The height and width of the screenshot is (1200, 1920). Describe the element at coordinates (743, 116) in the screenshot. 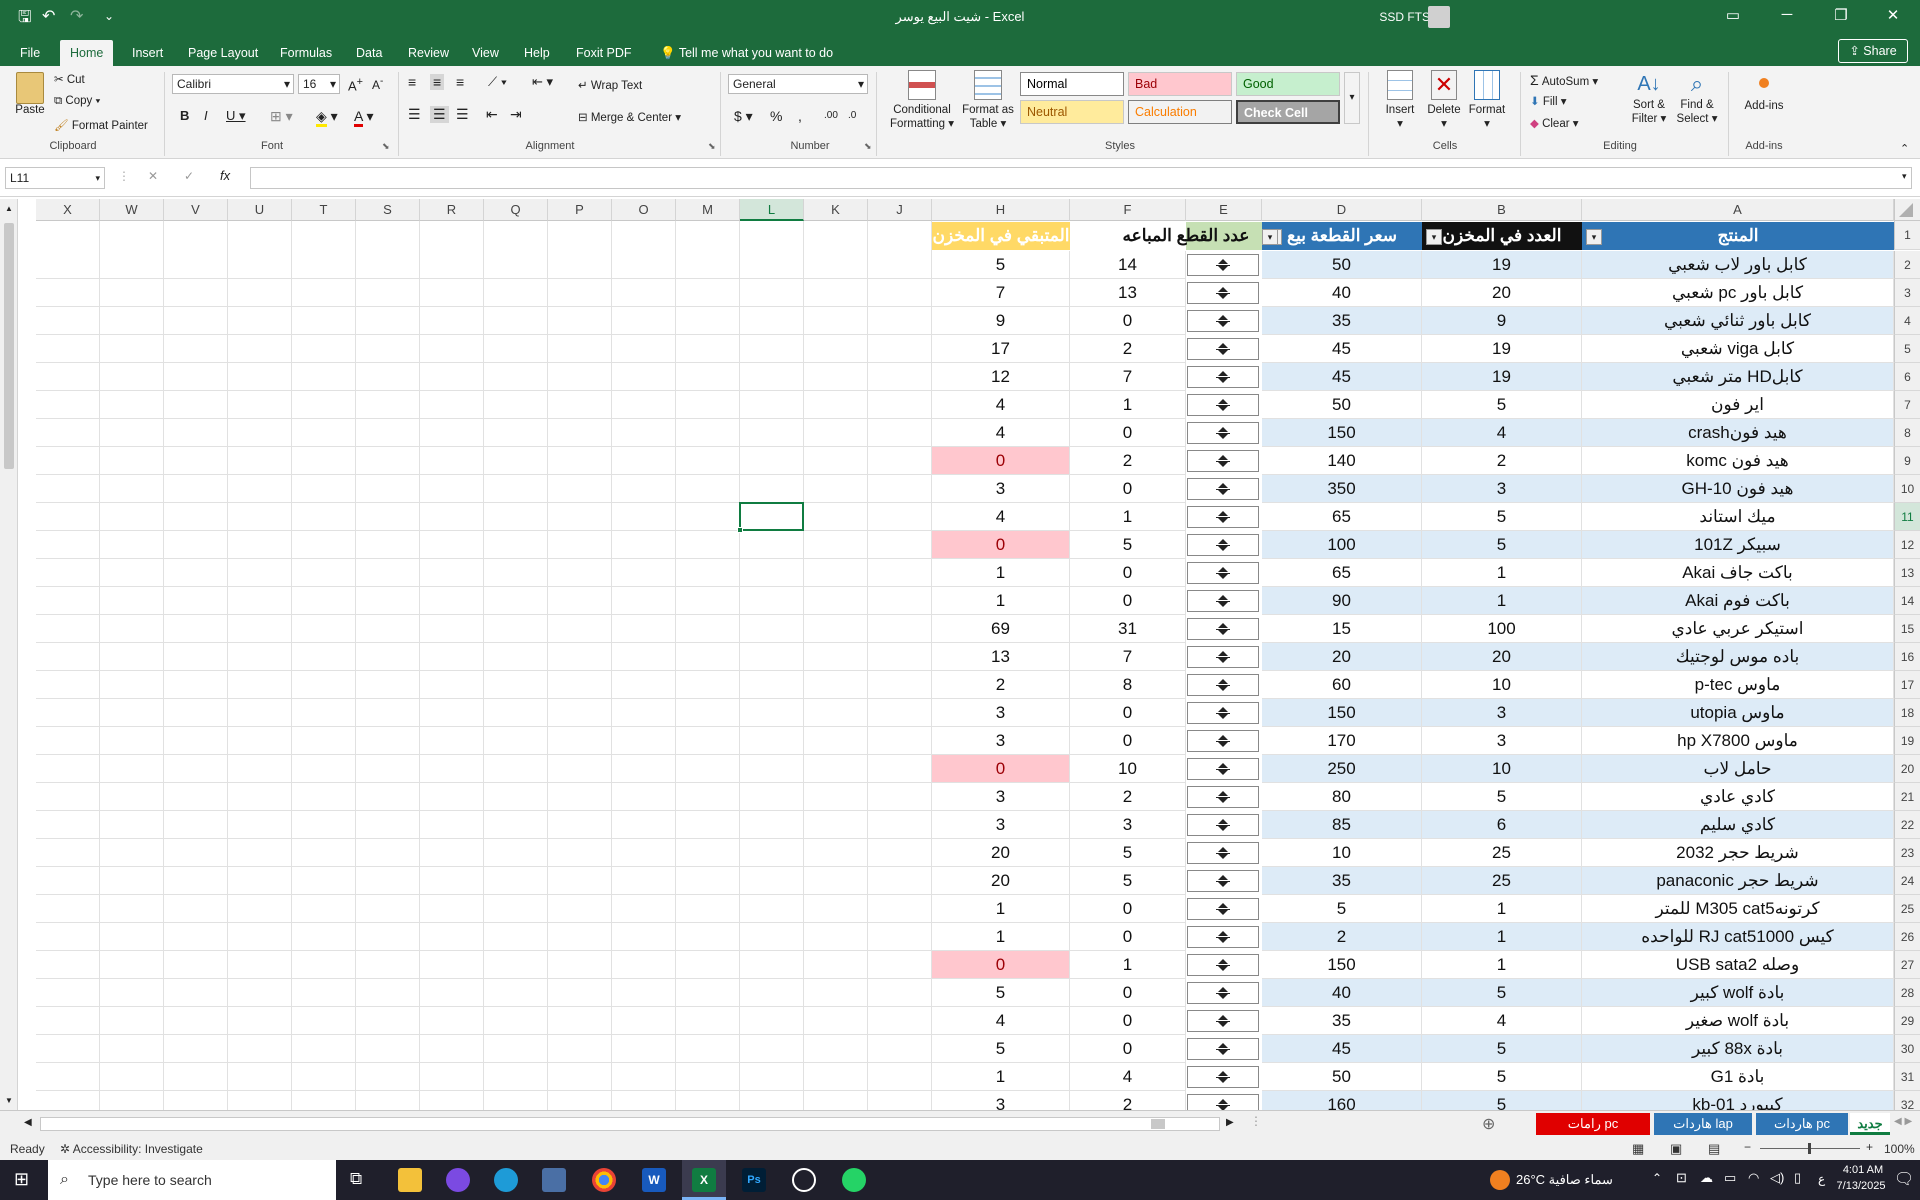

I see `currency-icon: $ ▾` at that location.